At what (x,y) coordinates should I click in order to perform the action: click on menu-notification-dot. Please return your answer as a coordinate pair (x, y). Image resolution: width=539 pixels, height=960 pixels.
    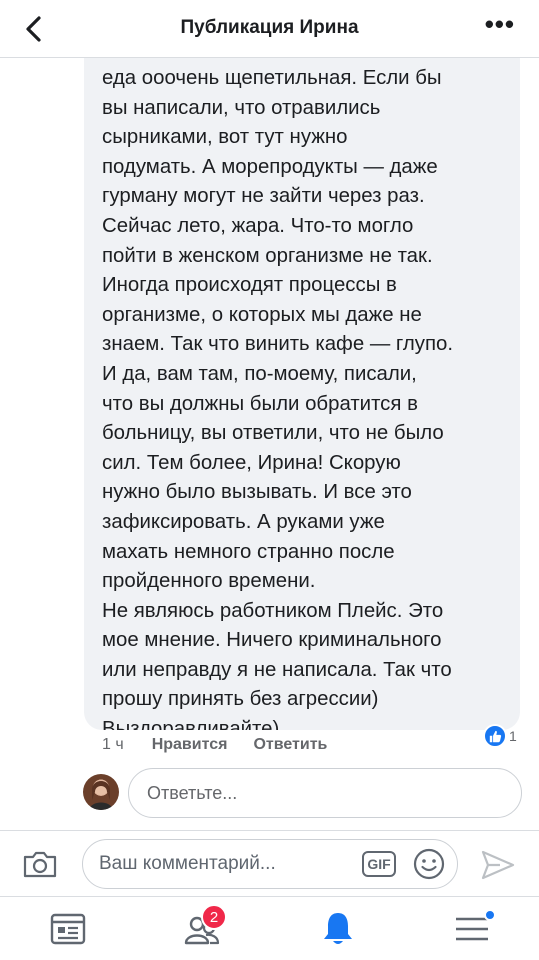
    Looking at the image, I should click on (490, 915).